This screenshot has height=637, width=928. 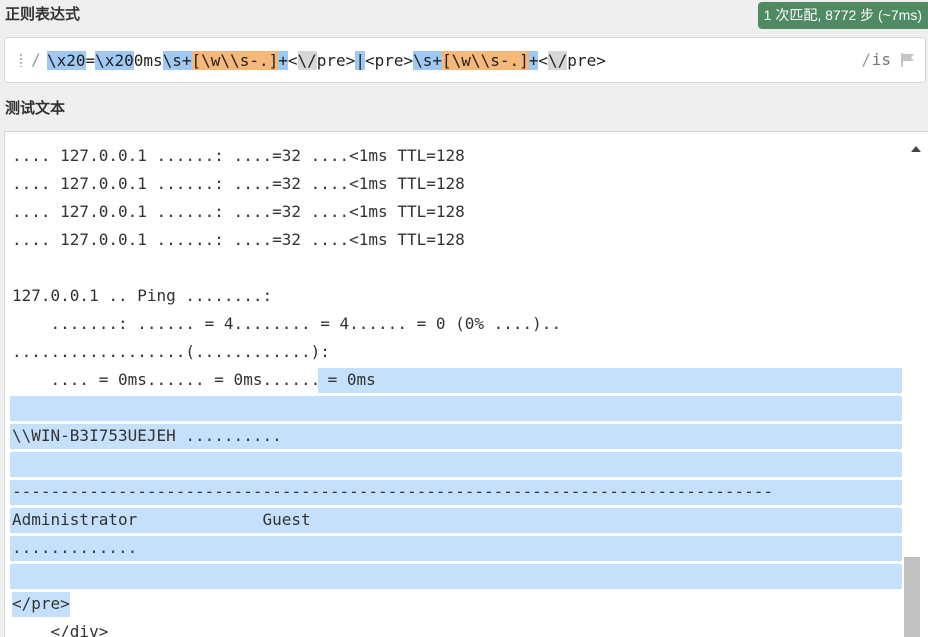 I want to click on text-line-content: ..................(............):, so click(x=171, y=351).